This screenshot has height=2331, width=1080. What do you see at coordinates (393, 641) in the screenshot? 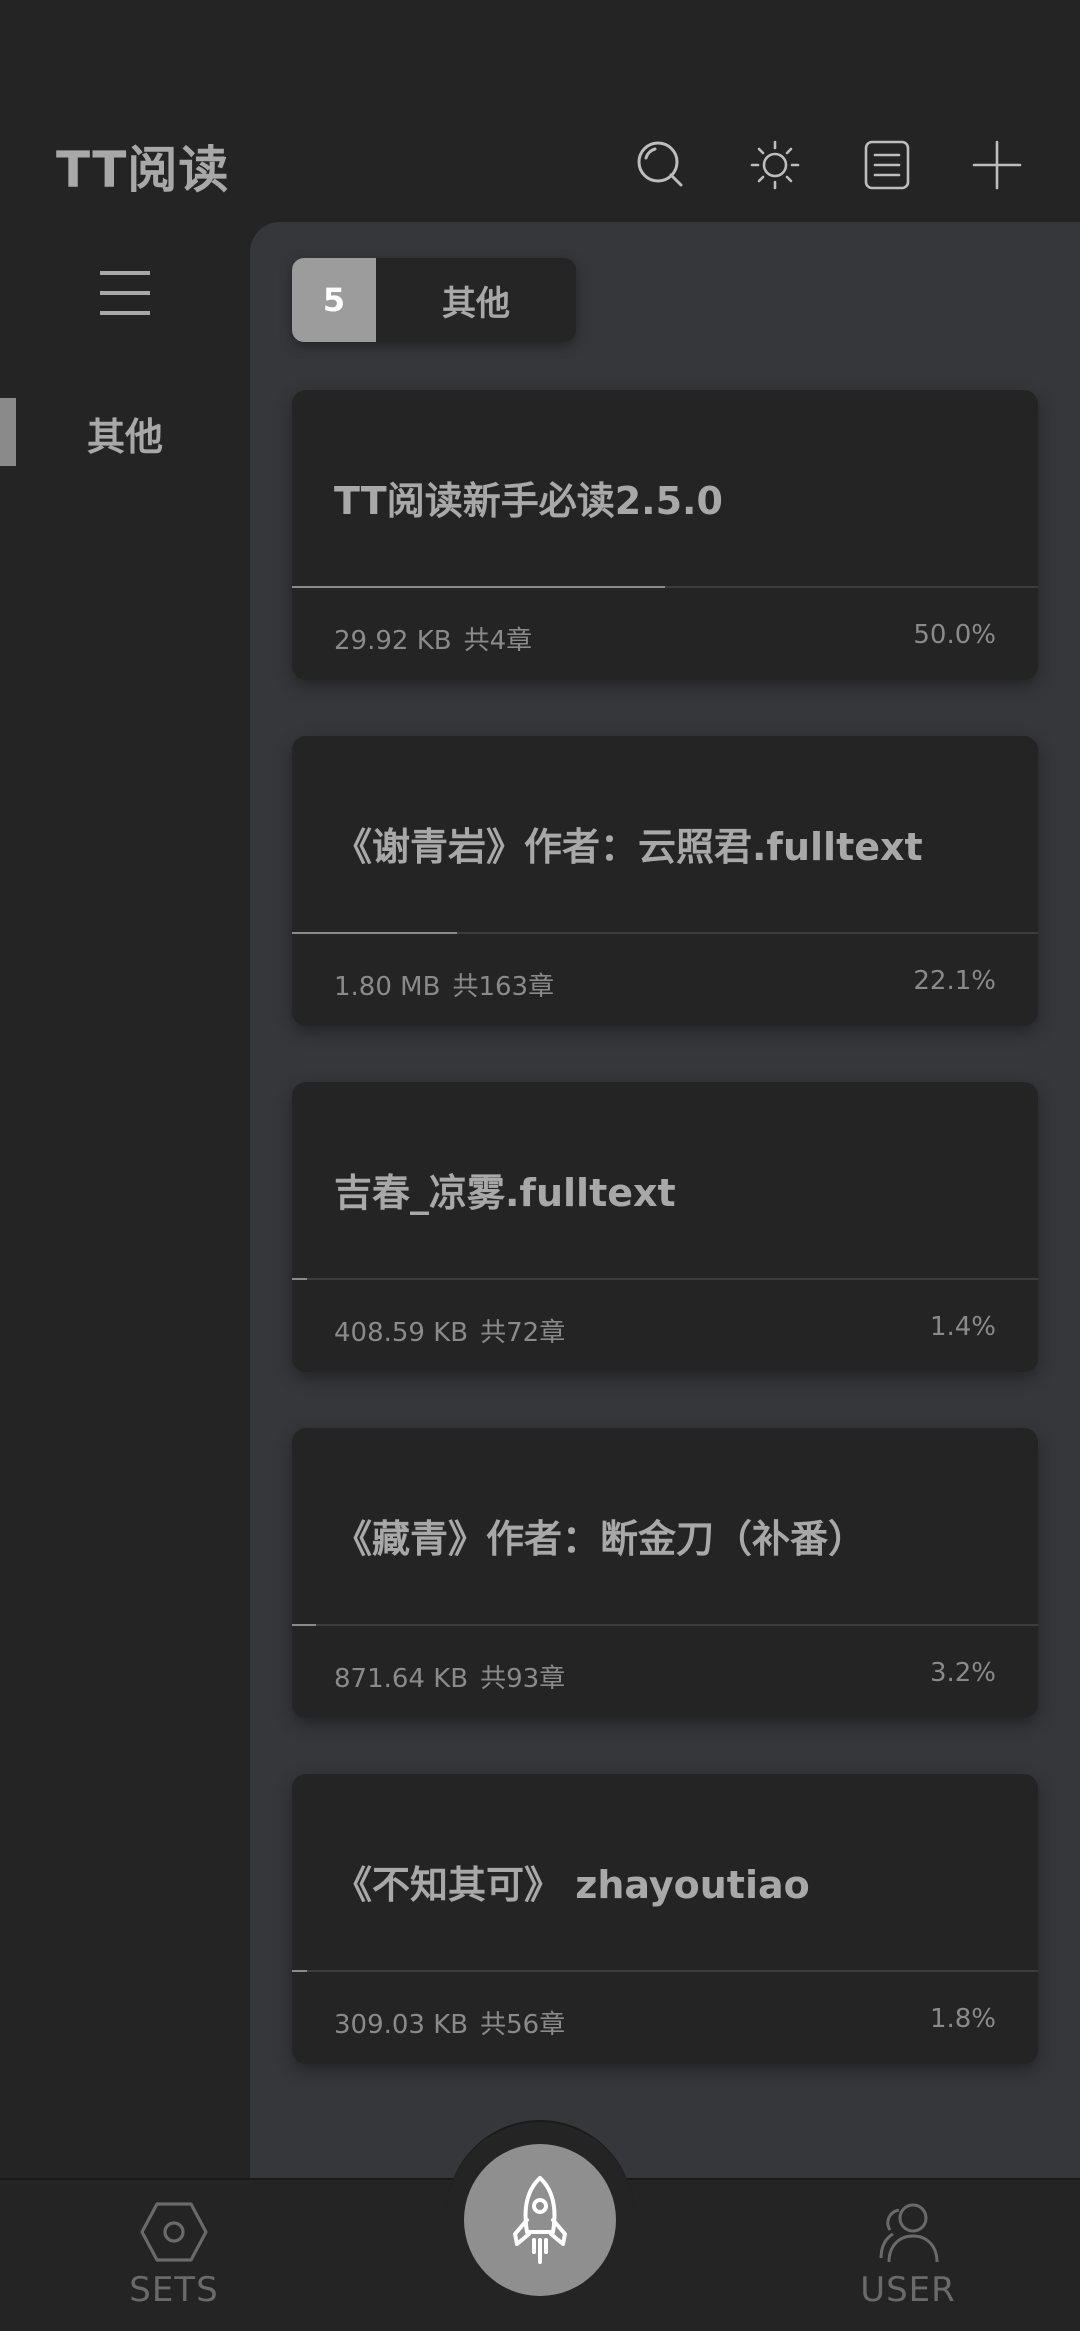
I see `file-size: 29.92 KB` at bounding box center [393, 641].